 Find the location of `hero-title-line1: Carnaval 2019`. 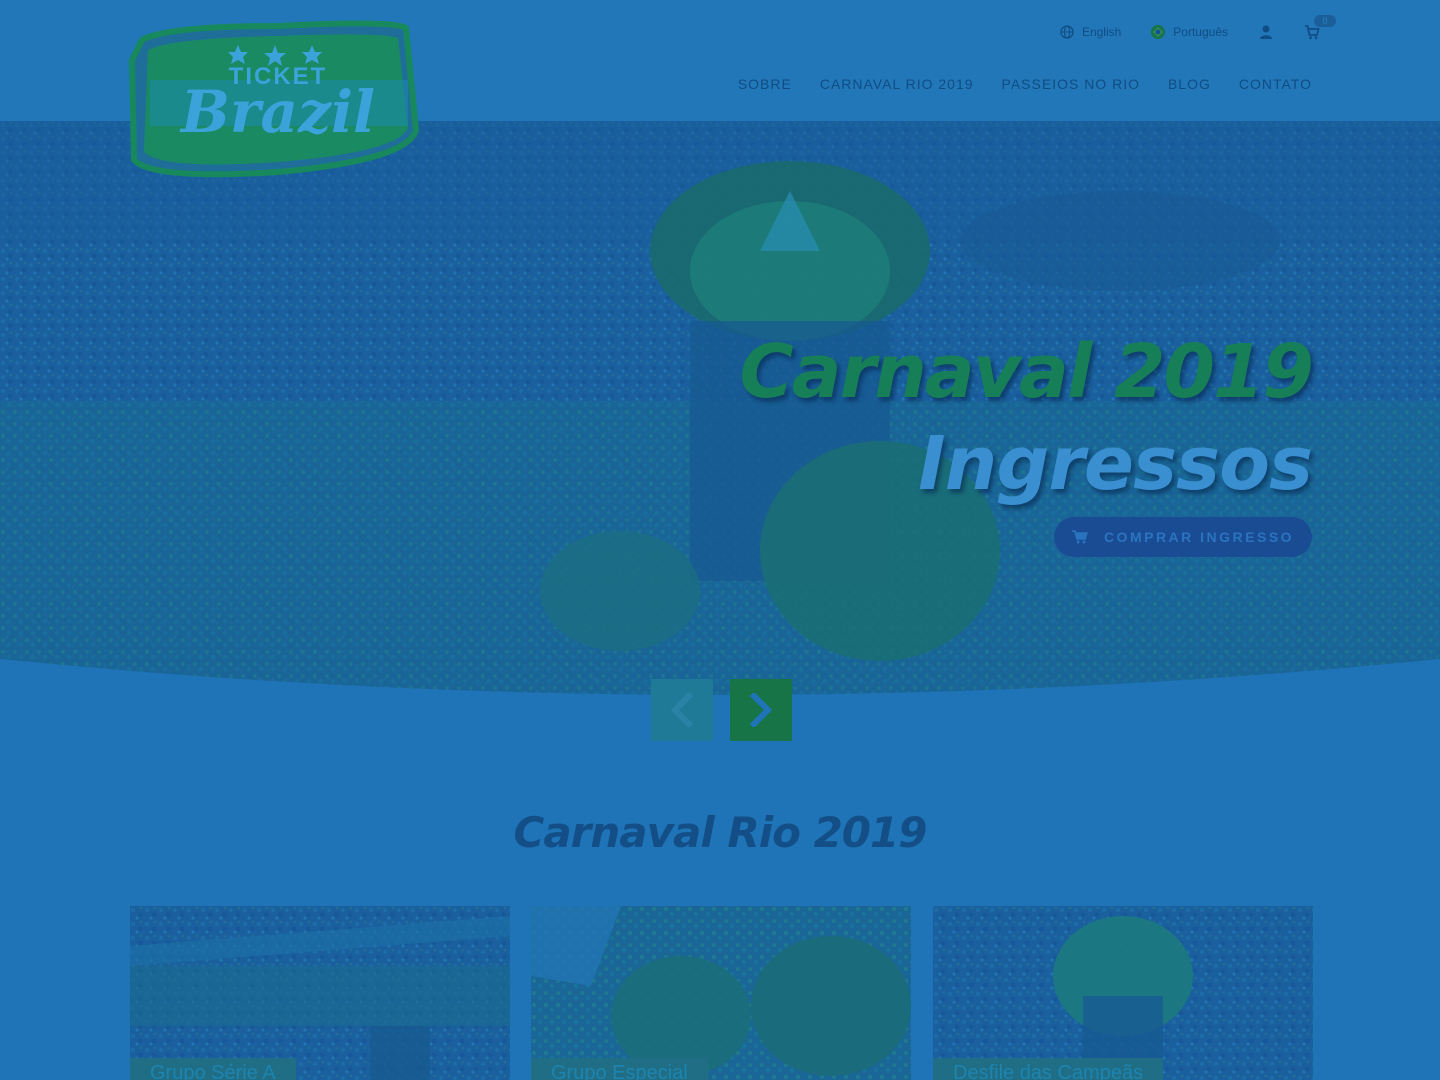

hero-title-line1: Carnaval 2019 is located at coordinates (1026, 372).